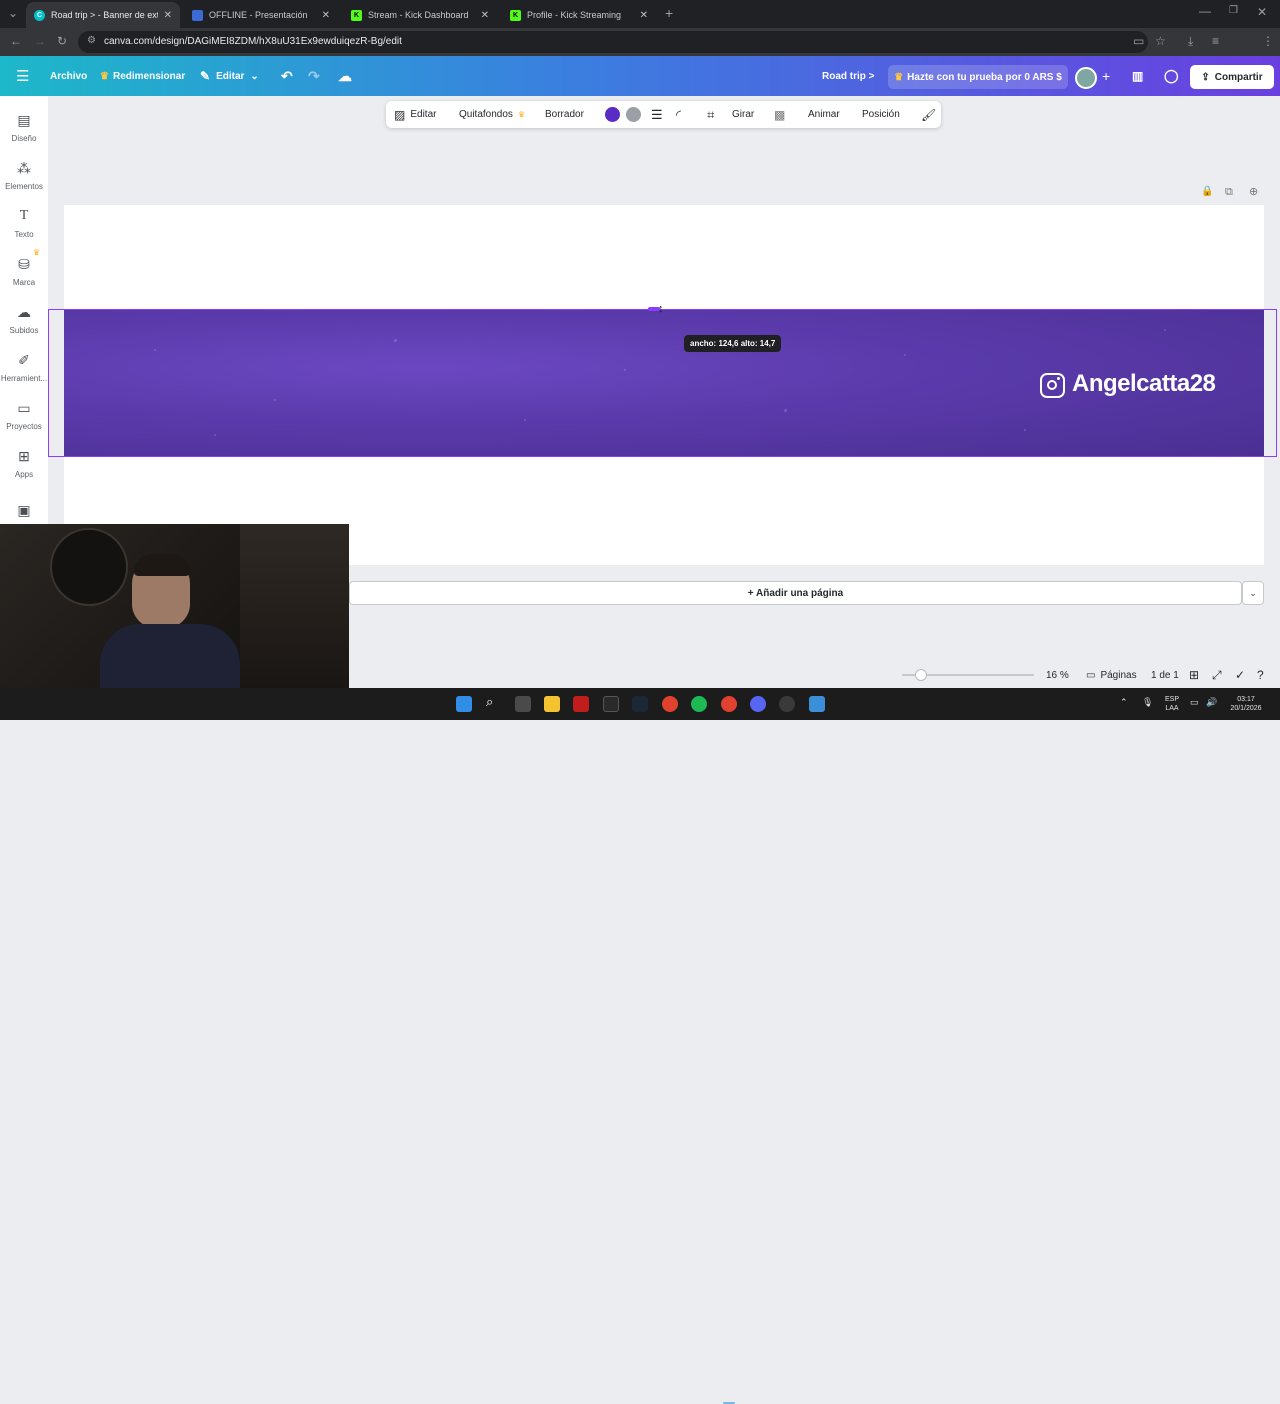  What do you see at coordinates (515, 15) in the screenshot?
I see `kick-icon: K` at bounding box center [515, 15].